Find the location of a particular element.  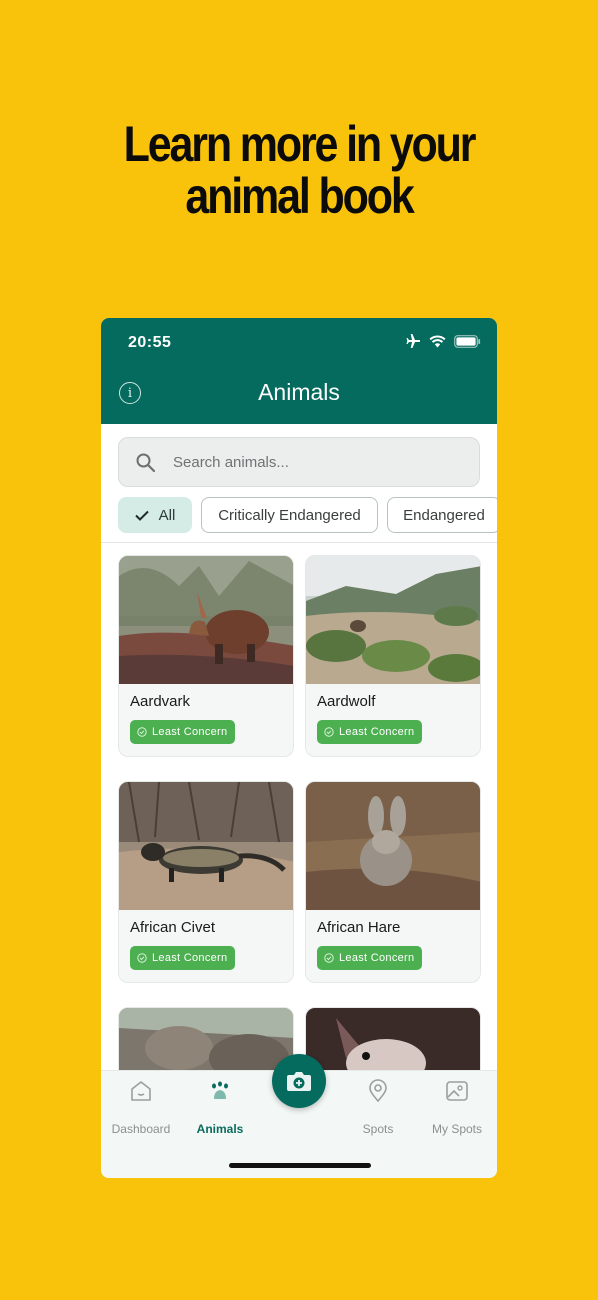

home-icon is located at coordinates (141, 1091).